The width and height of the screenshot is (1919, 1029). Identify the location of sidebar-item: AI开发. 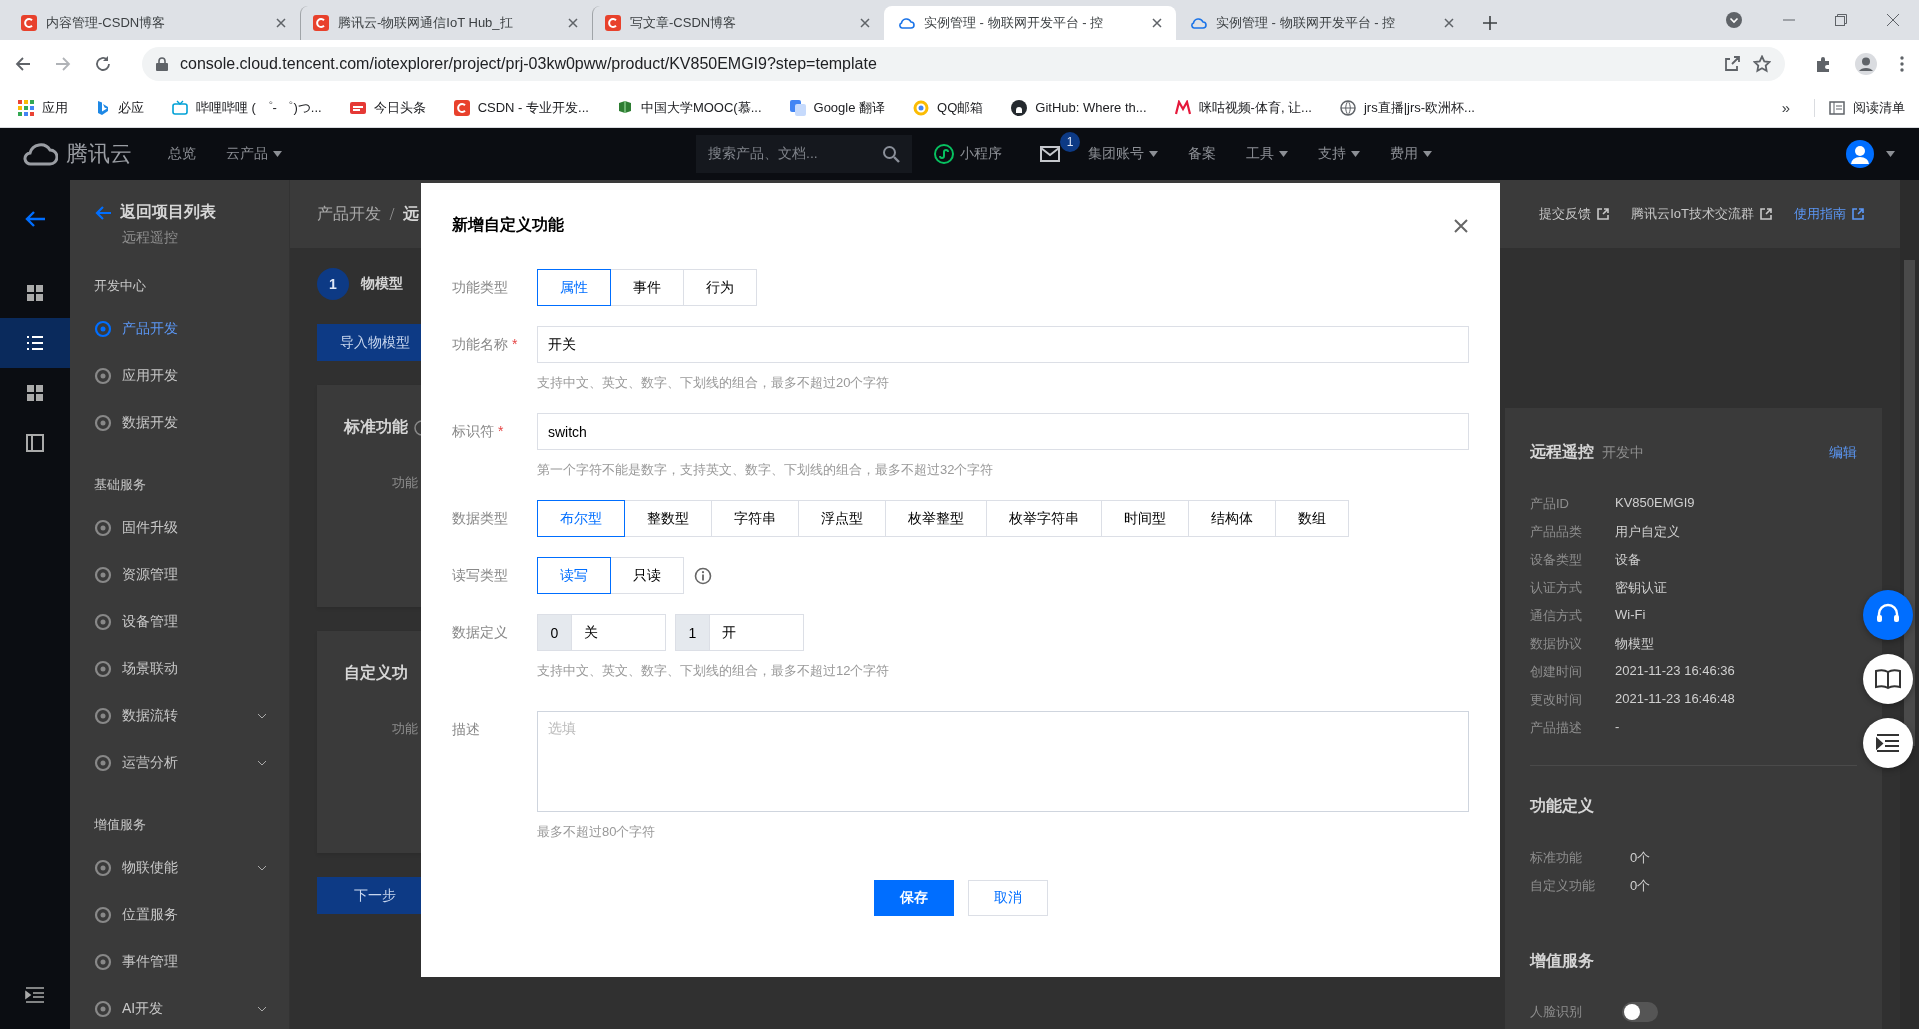
(191, 1007).